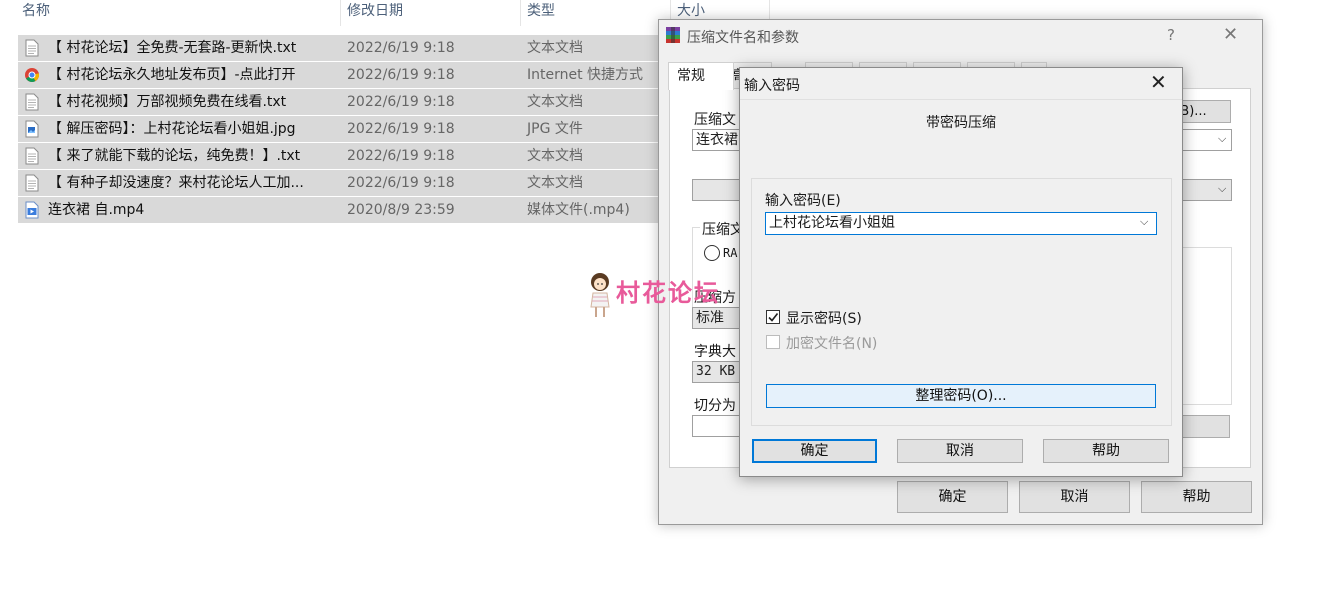 The image size is (1322, 592). Describe the element at coordinates (832, 223) in the screenshot. I see `password-value: 上村花论坛看小姐姐` at that location.